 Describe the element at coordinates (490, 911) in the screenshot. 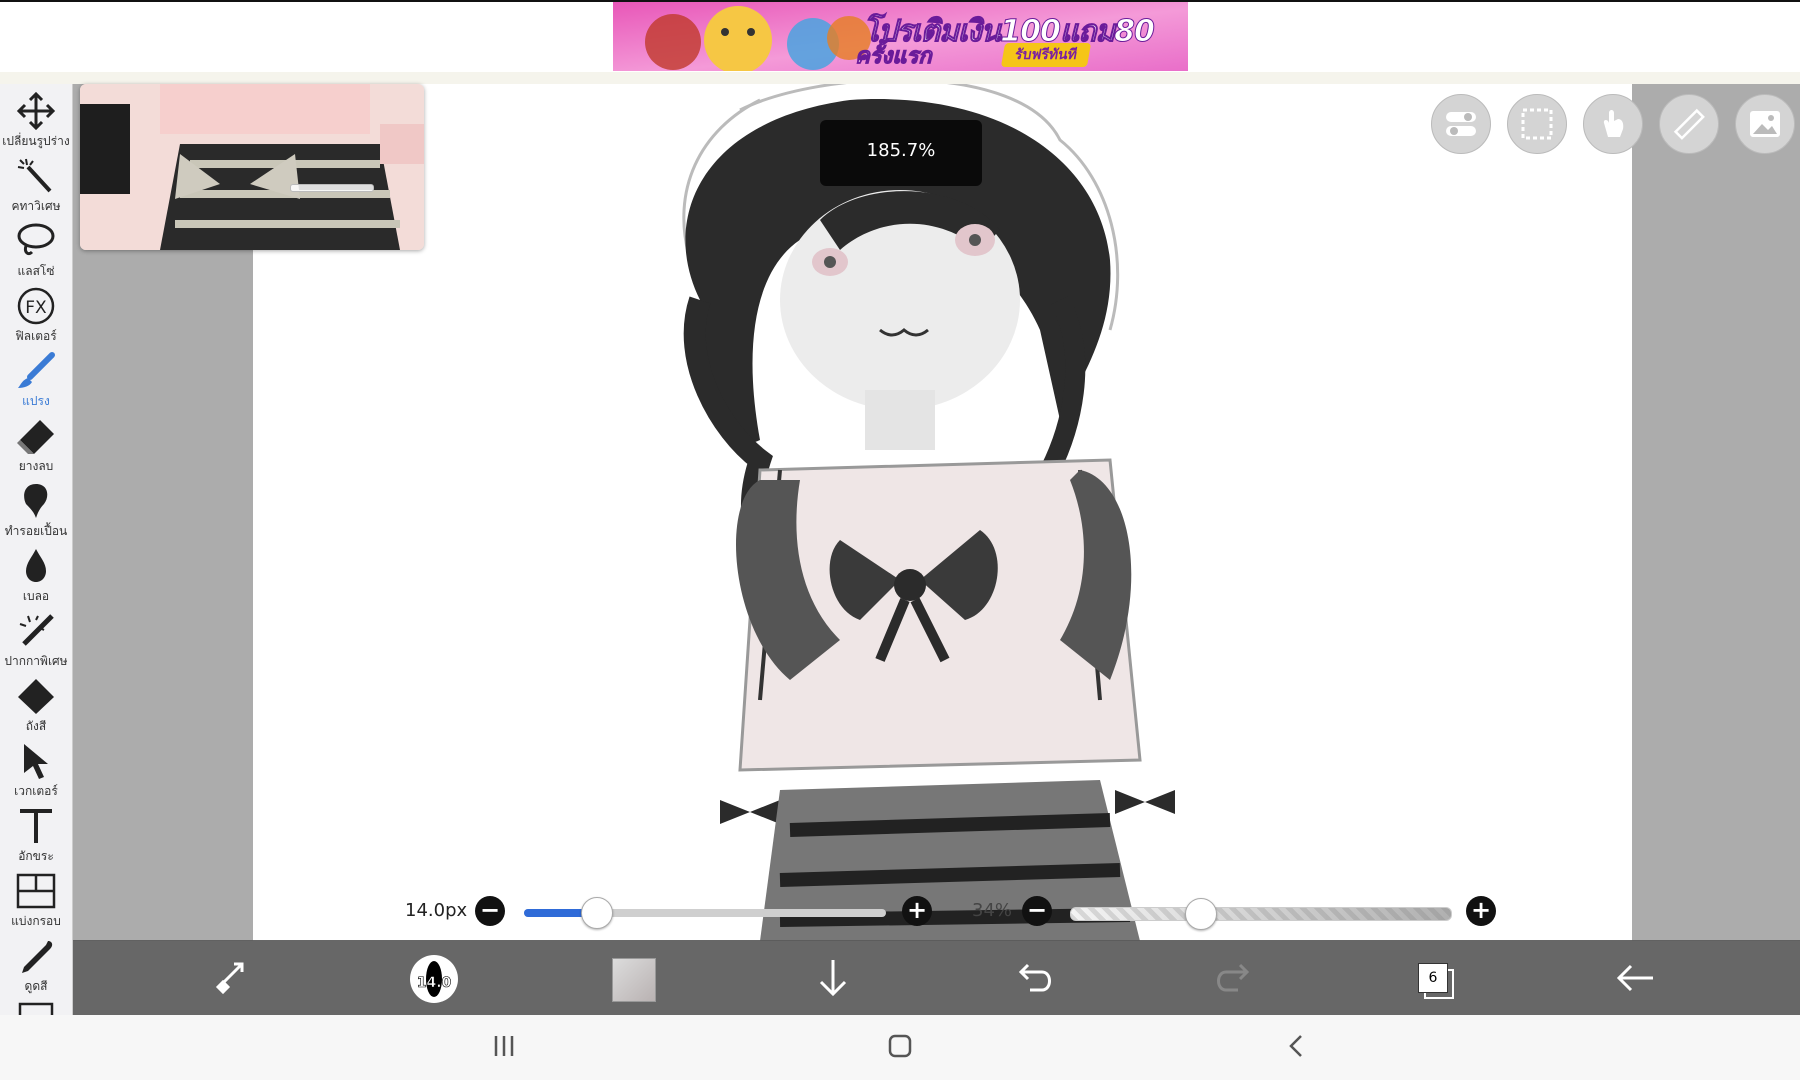

I see `brush-size-decrease-button: −` at that location.